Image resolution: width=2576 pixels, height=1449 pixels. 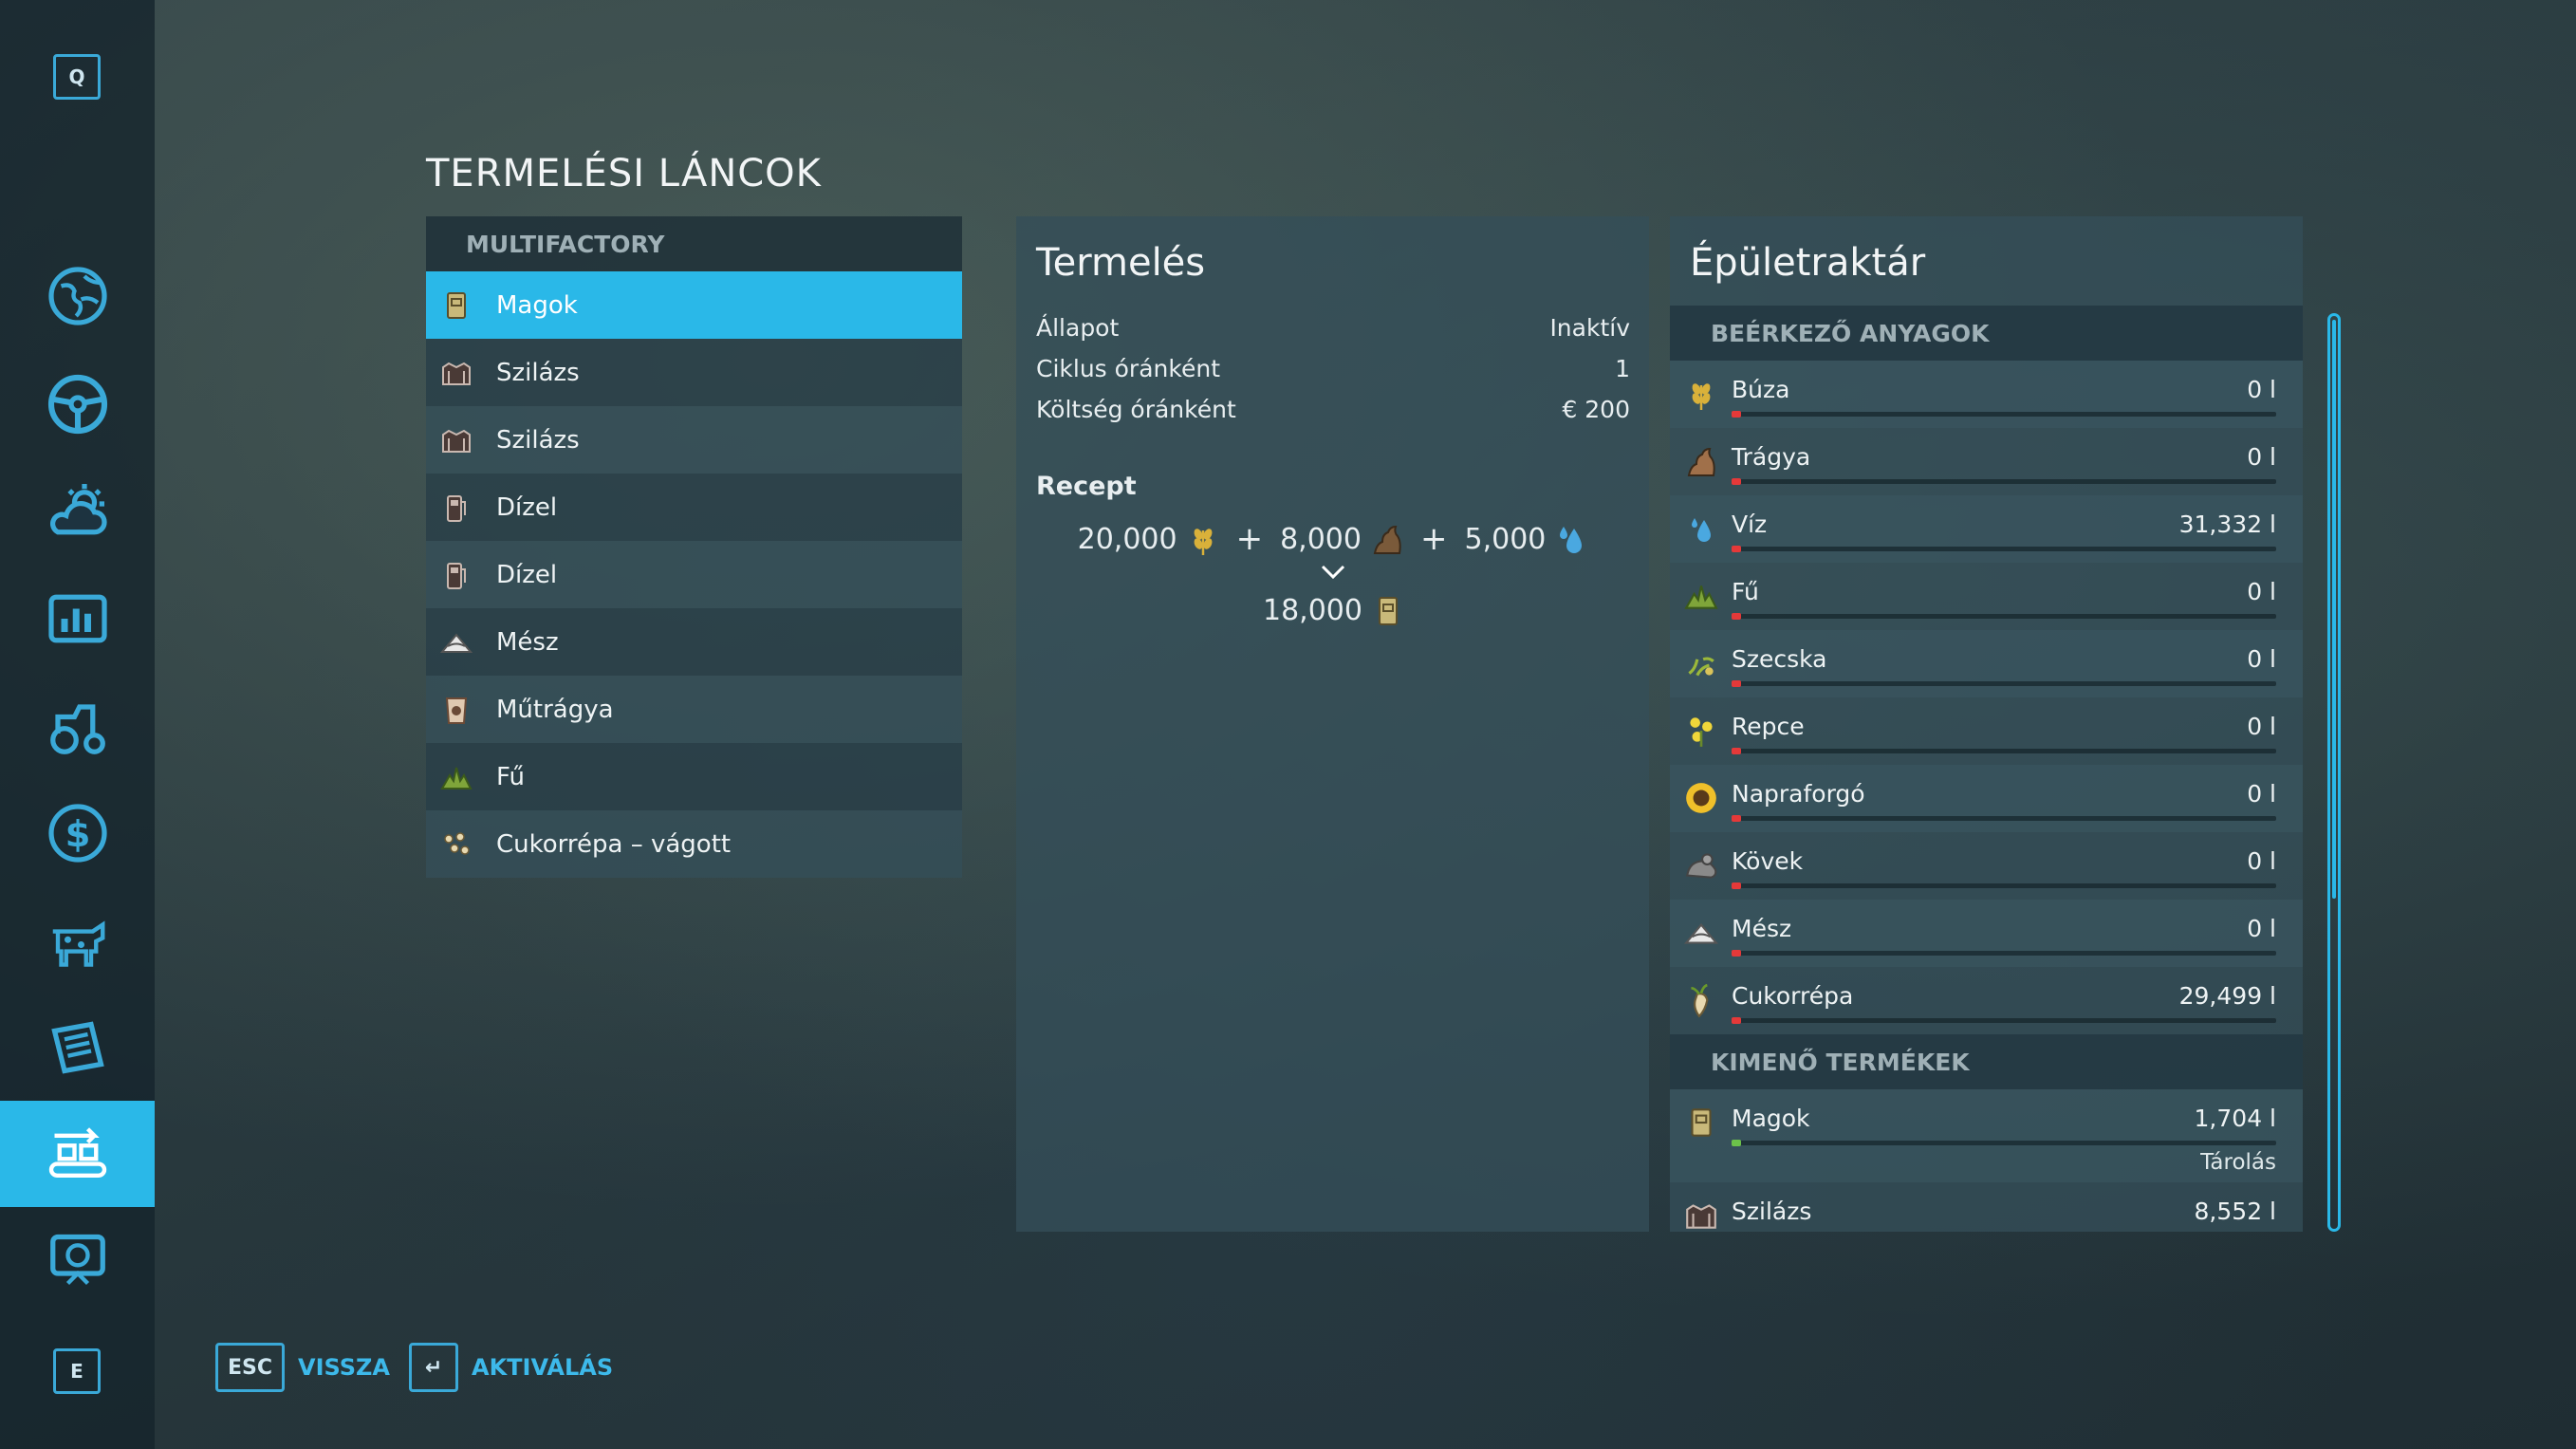 What do you see at coordinates (77, 1371) in the screenshot?
I see `next-tab-key-hint: E` at bounding box center [77, 1371].